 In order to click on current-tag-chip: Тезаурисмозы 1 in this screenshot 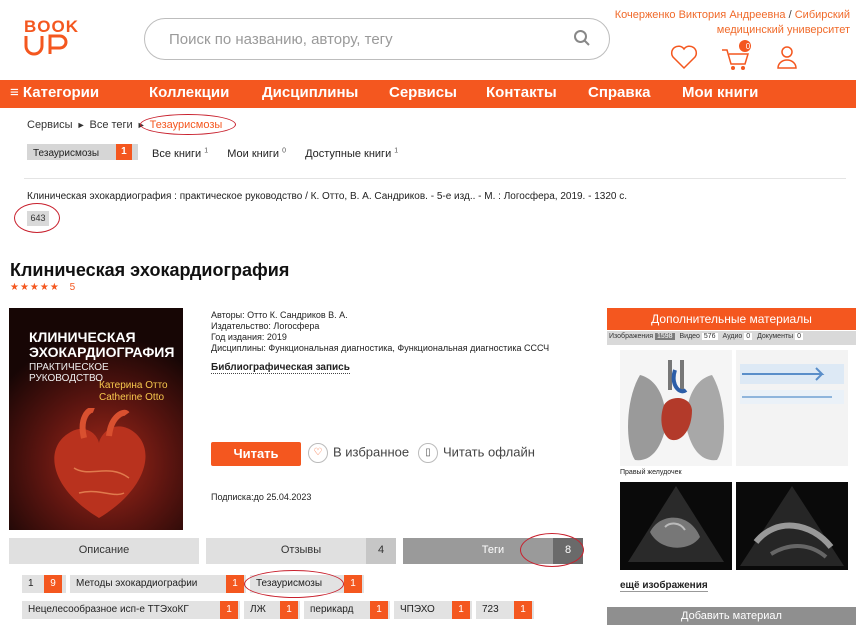, I will do `click(82, 152)`.